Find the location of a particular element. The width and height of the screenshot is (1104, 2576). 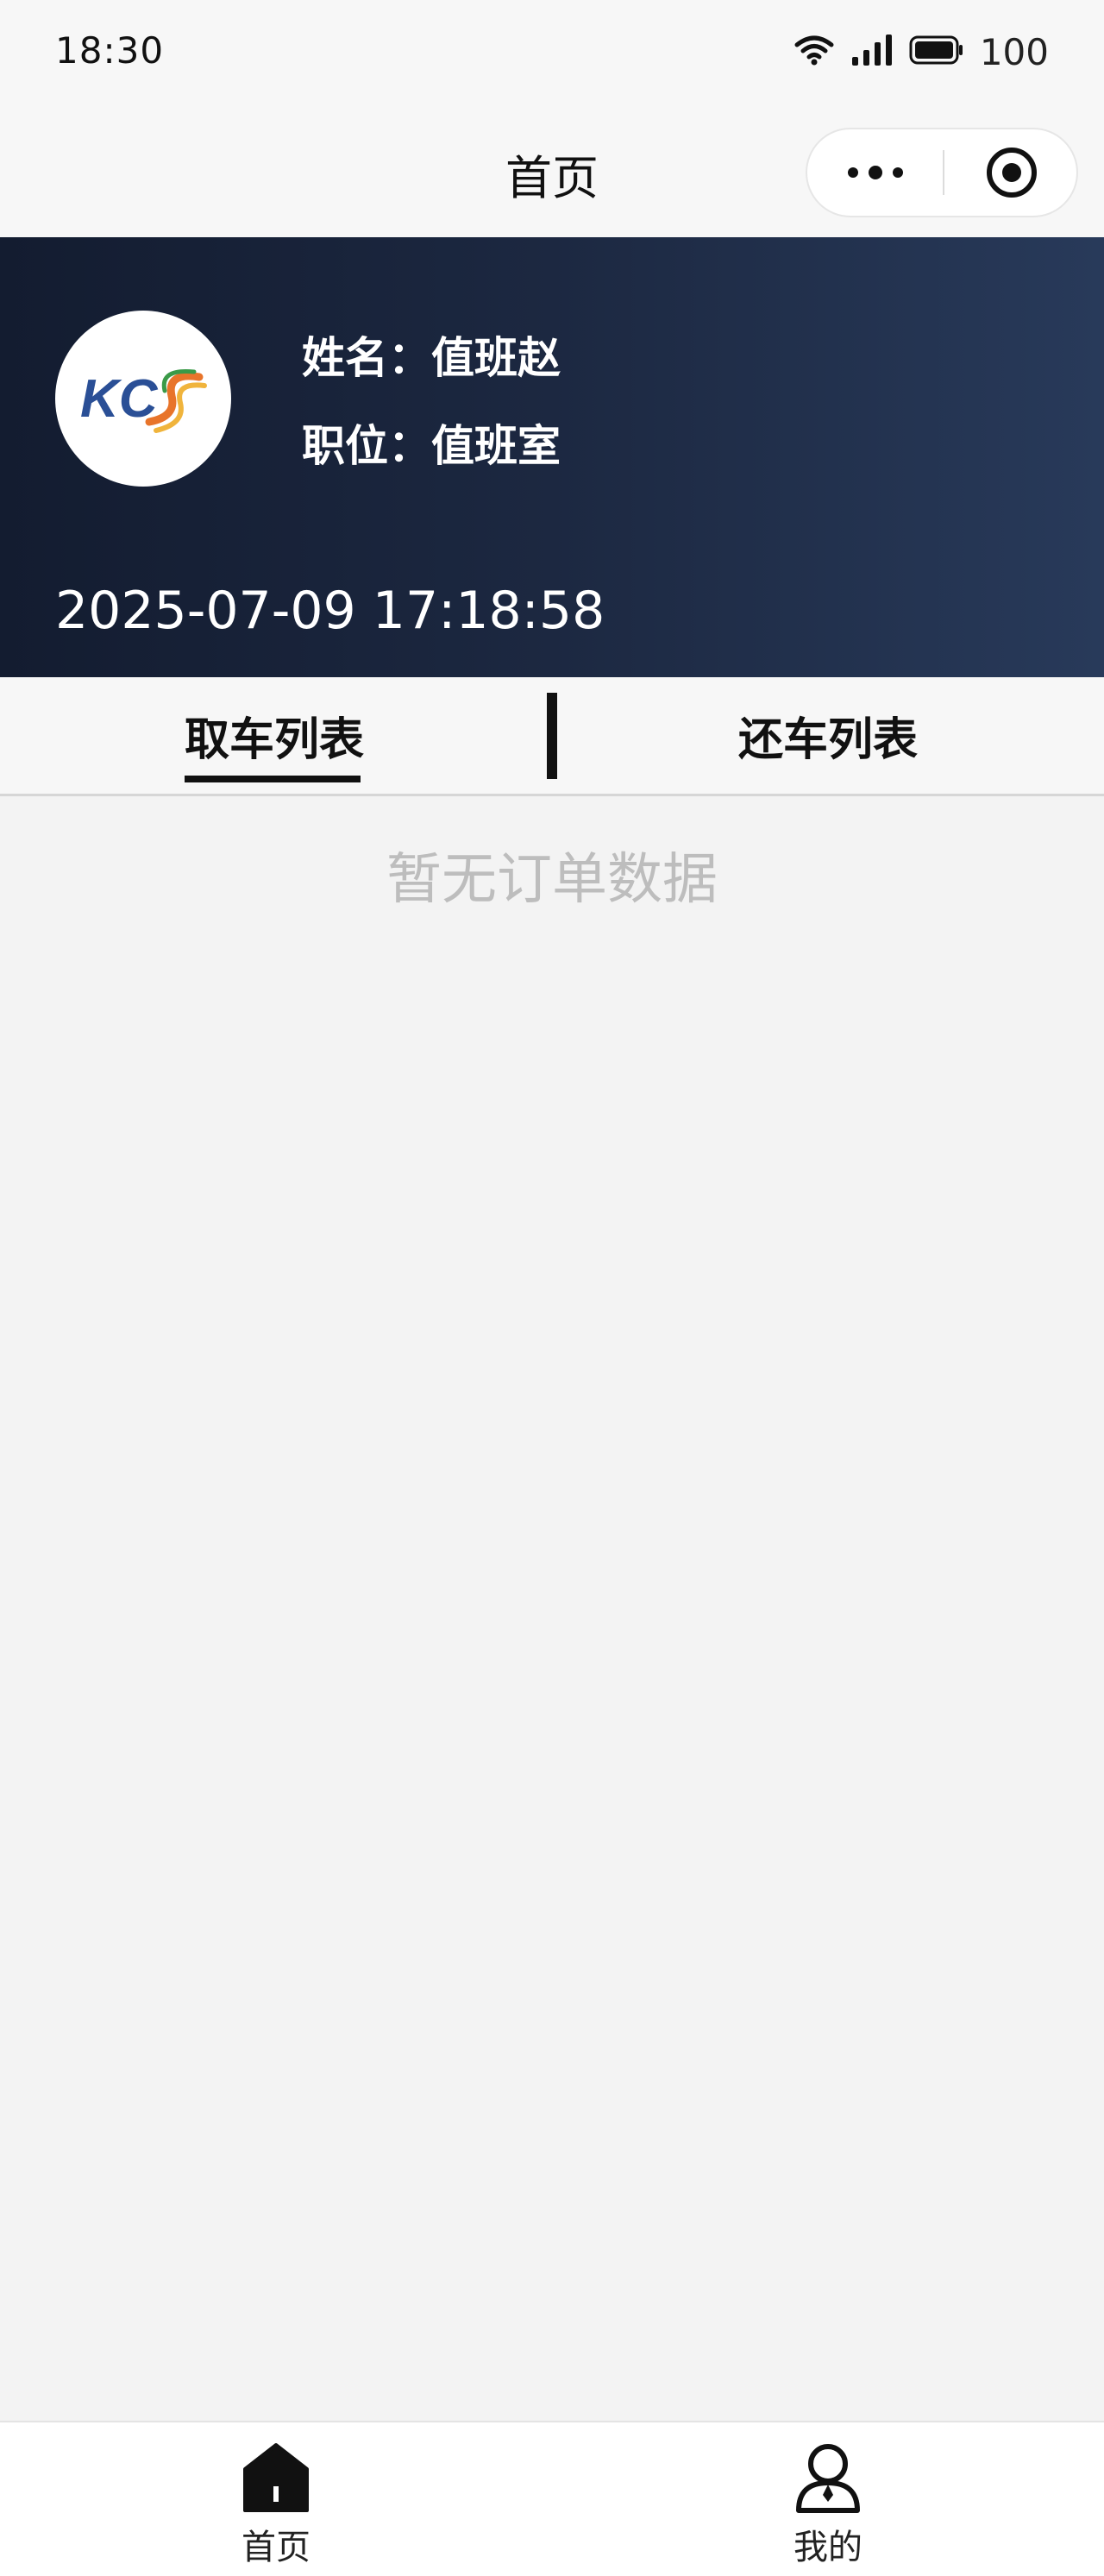

order-tabs: 取车列表 还车列表 is located at coordinates (552, 736).